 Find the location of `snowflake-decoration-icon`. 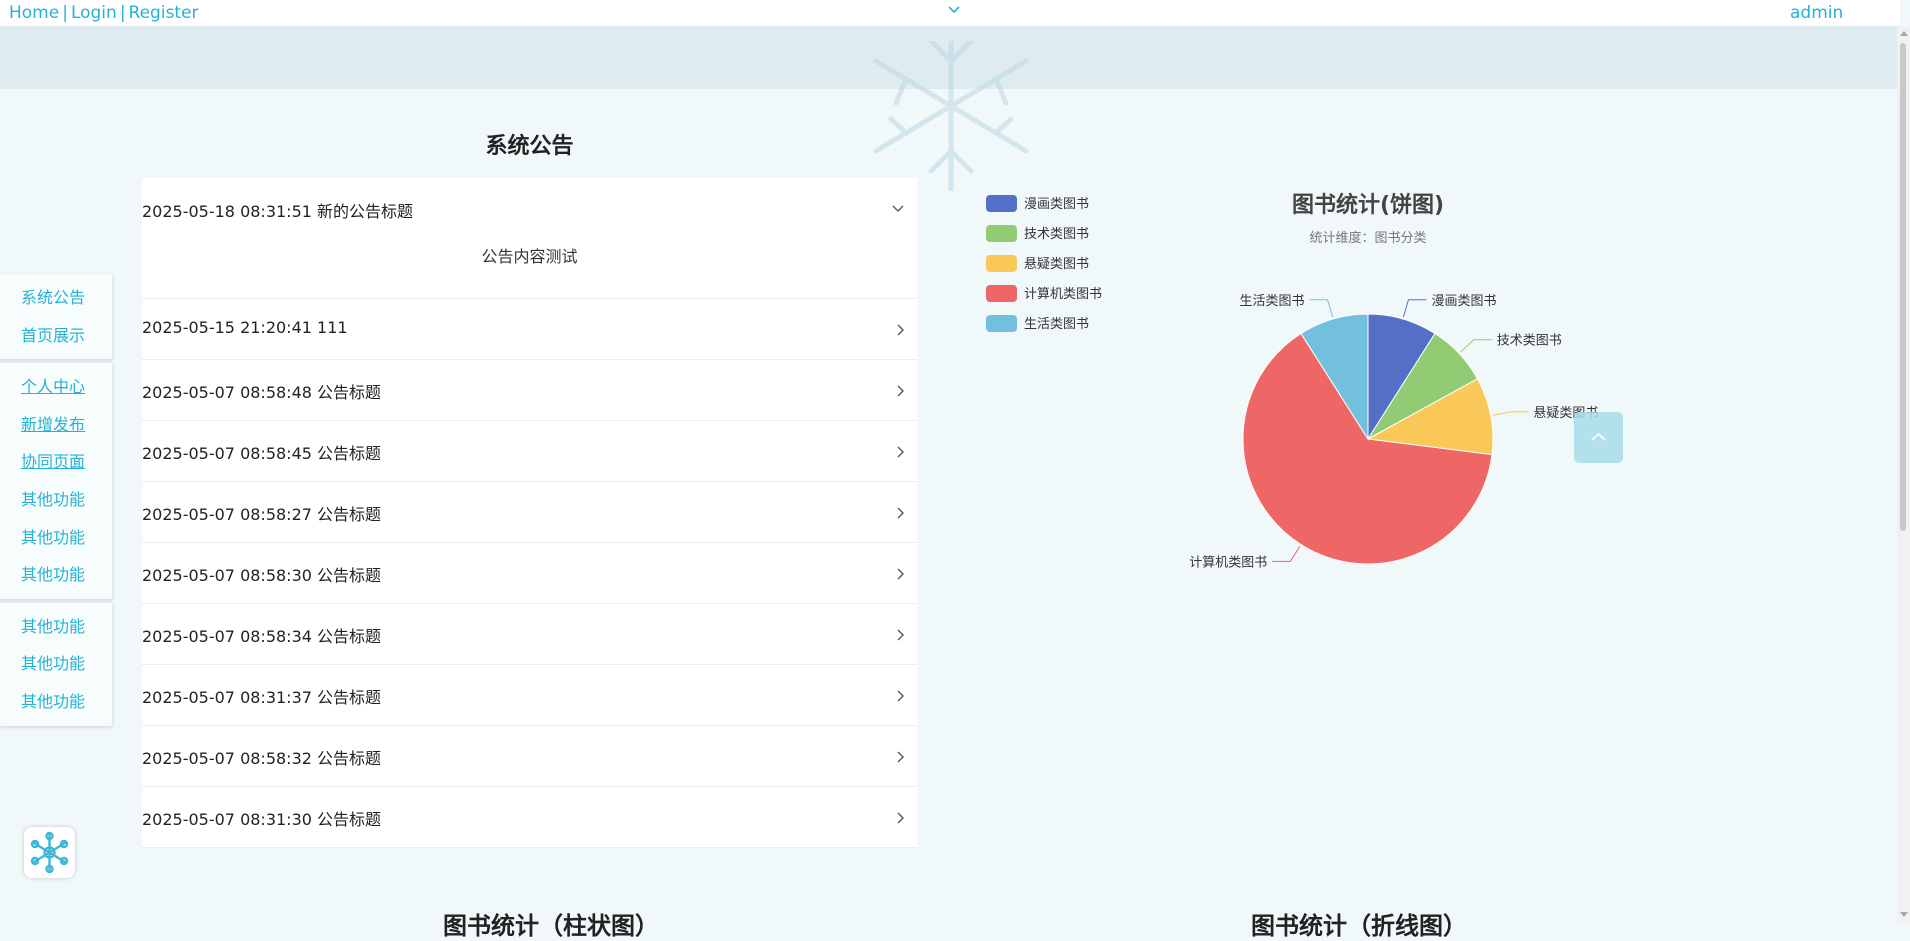

snowflake-decoration-icon is located at coordinates (951, 116).